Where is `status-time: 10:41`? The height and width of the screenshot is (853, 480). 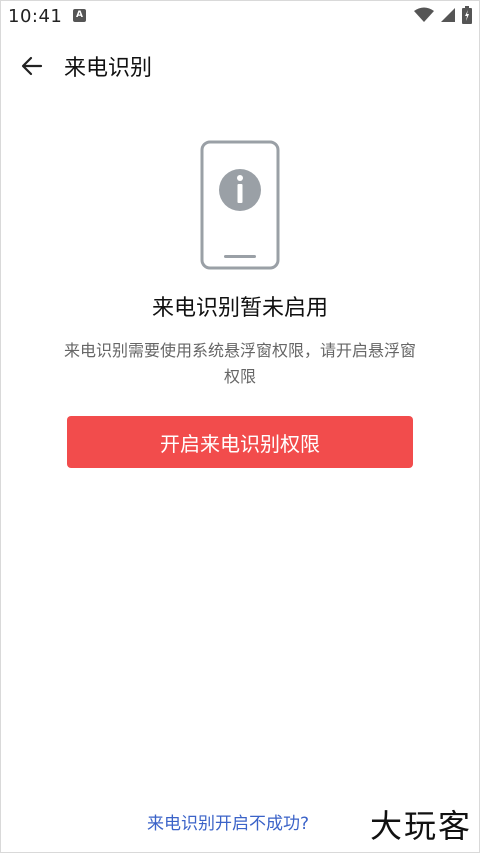 status-time: 10:41 is located at coordinates (35, 16).